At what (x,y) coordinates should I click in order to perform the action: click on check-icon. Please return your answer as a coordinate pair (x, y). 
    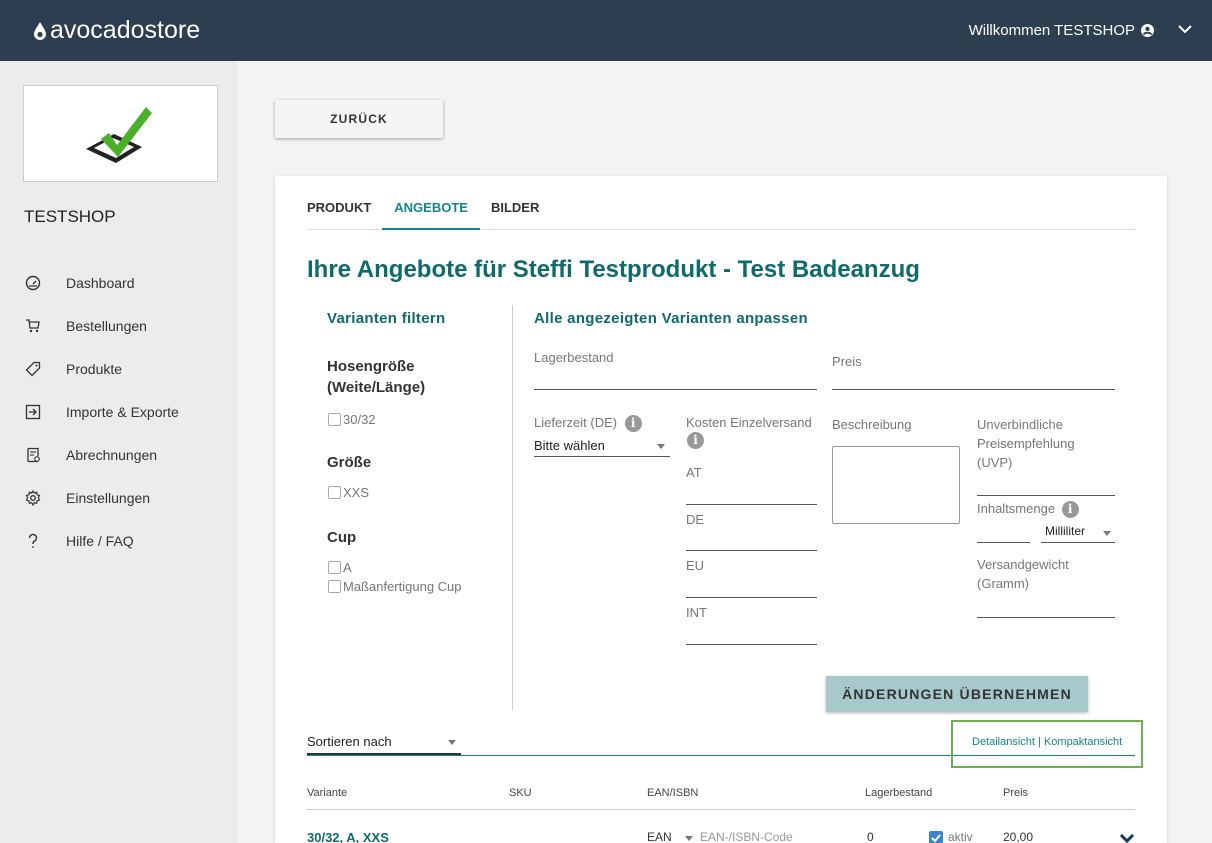
    Looking at the image, I should click on (936, 838).